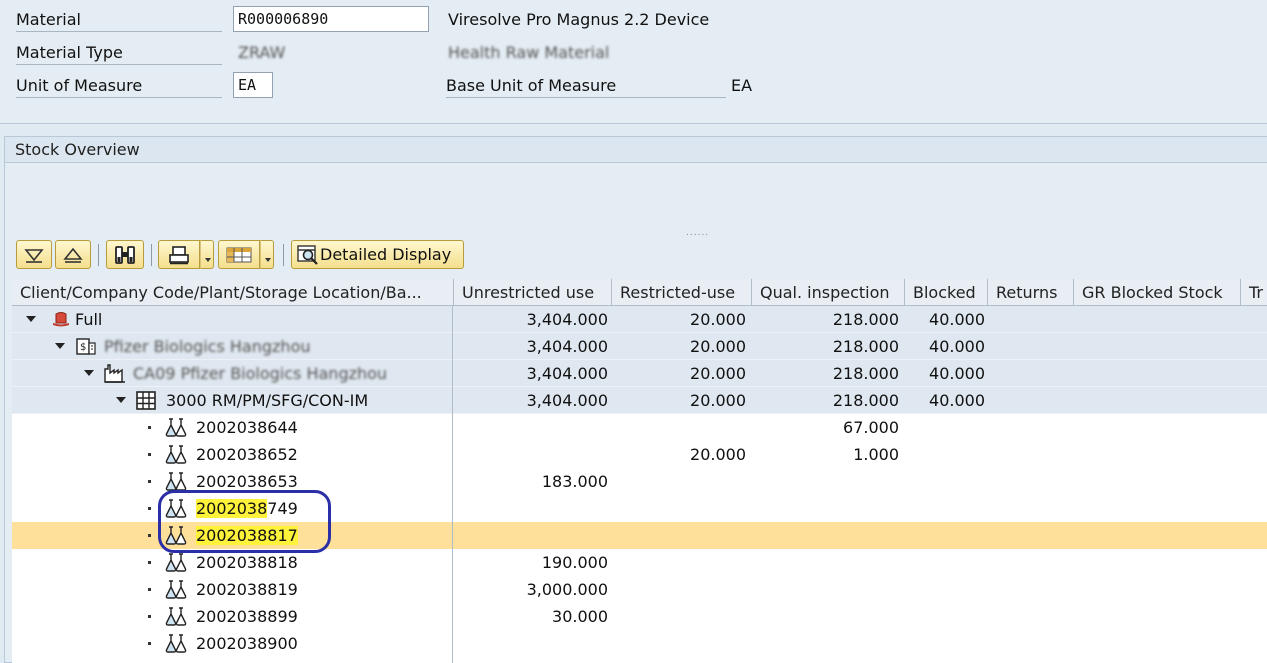 The height and width of the screenshot is (663, 1267). Describe the element at coordinates (1157, 292) in the screenshot. I see `column-header-gr-blocked: GR Blocked Stock` at that location.